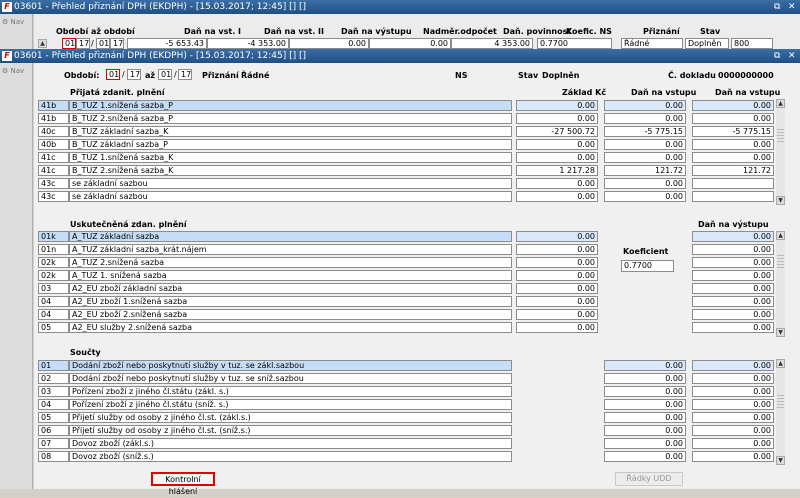 This screenshot has height=498, width=800. I want to click on row-name: A_TUZ 1. snížená sazba, so click(290, 275).